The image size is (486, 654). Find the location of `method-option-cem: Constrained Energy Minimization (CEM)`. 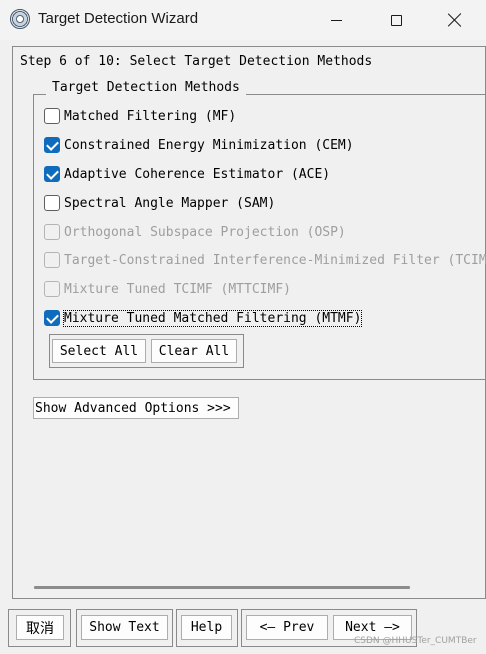

method-option-cem: Constrained Energy Minimization (CEM) is located at coordinates (199, 145).